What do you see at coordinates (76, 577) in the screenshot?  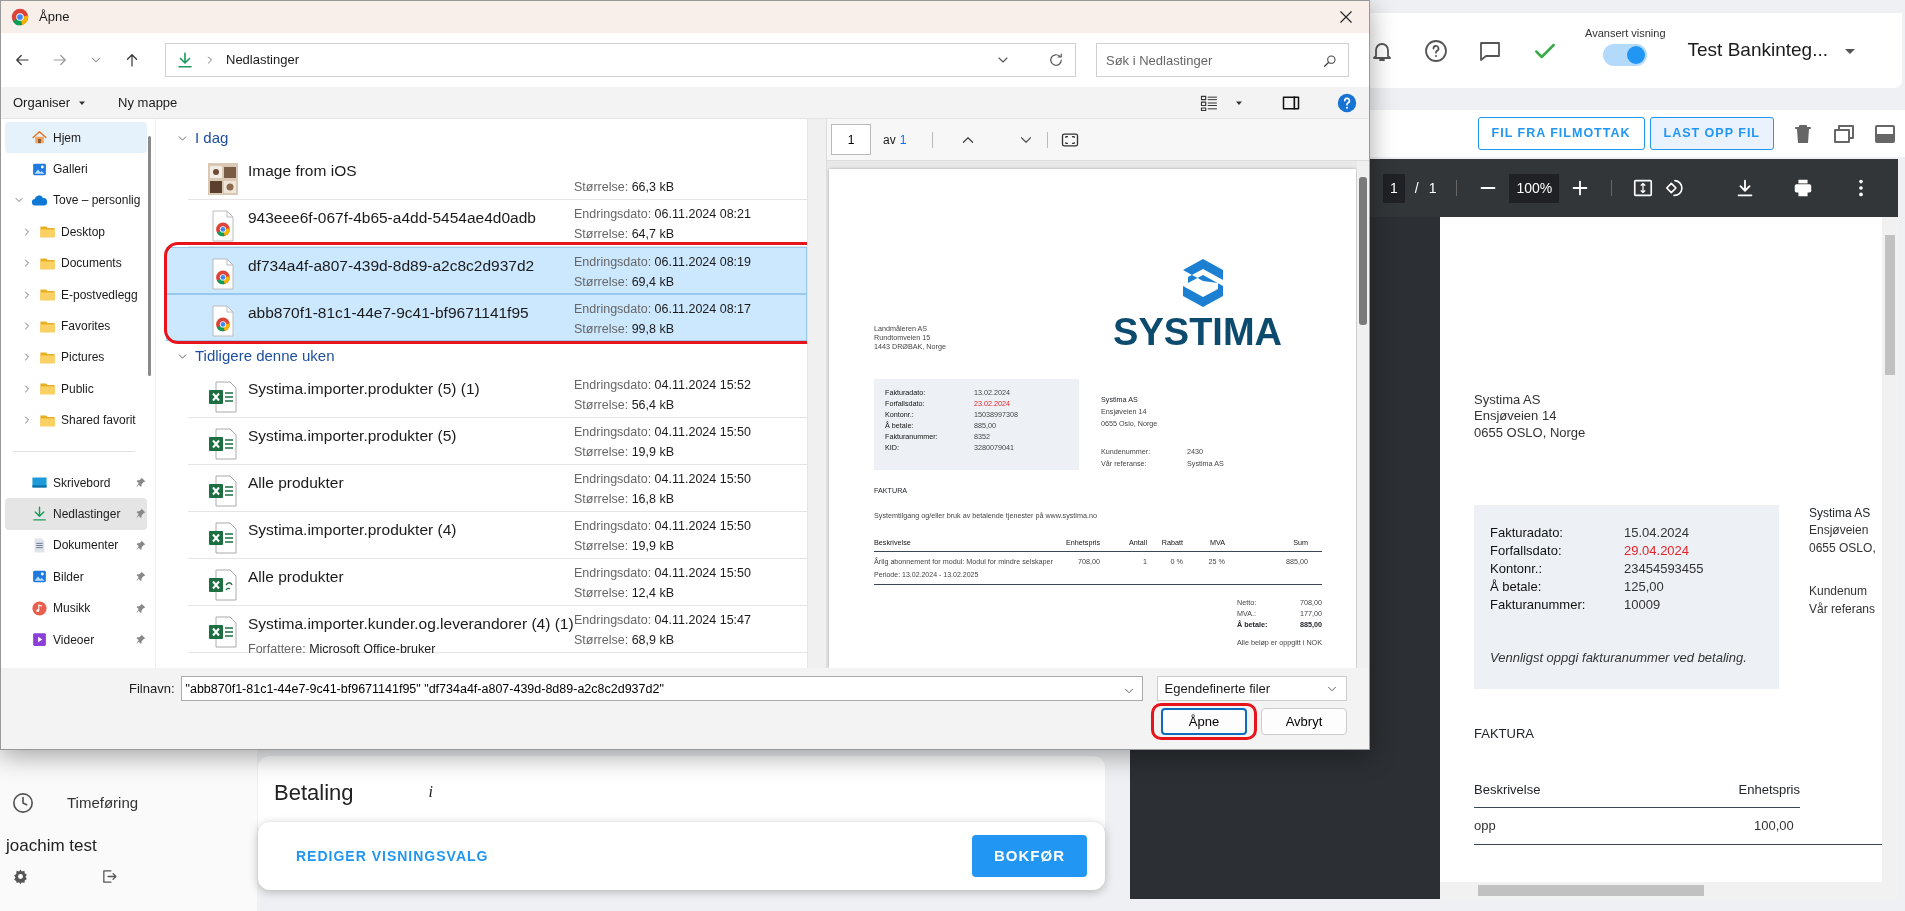 I see `nav-item: Bilder` at bounding box center [76, 577].